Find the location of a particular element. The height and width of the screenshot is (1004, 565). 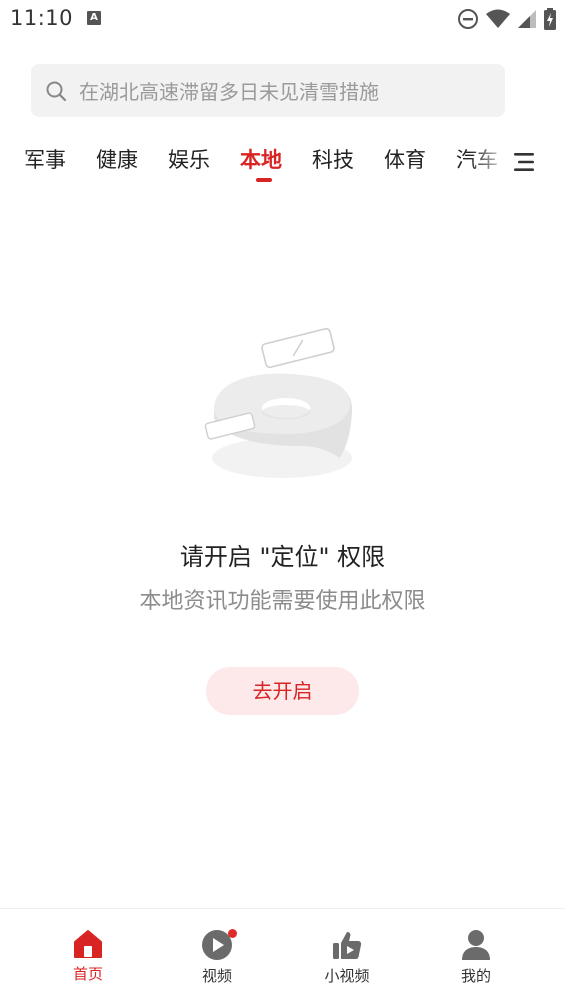

nav-profile: 我的 is located at coordinates (476, 957).